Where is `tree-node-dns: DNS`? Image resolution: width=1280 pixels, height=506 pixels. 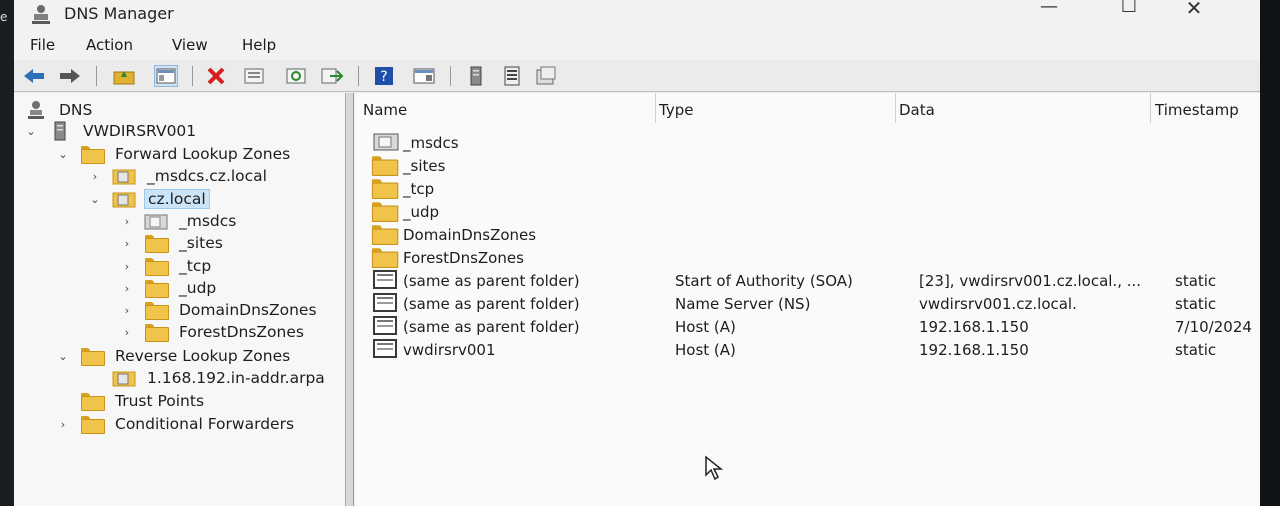 tree-node-dns: DNS is located at coordinates (59, 110).